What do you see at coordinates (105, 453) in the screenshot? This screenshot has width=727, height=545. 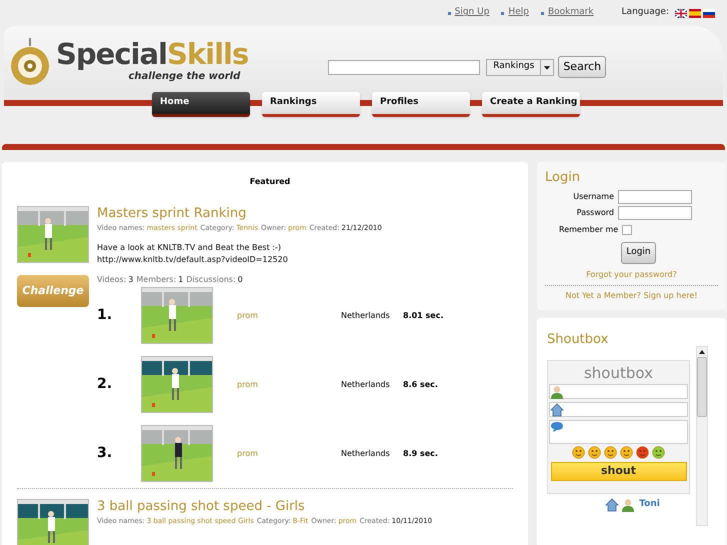 I see `rank-number: 3.` at bounding box center [105, 453].